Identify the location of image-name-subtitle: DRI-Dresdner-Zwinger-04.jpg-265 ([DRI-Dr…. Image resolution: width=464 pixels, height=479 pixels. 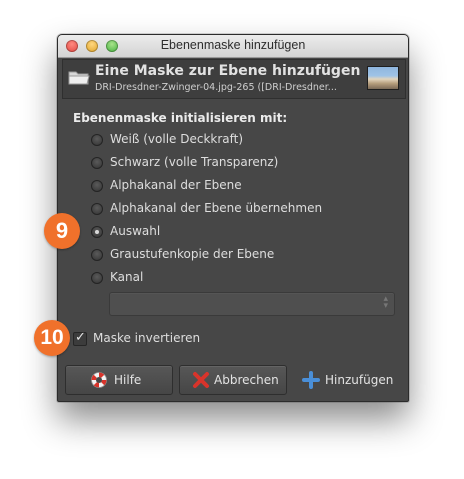
(216, 87).